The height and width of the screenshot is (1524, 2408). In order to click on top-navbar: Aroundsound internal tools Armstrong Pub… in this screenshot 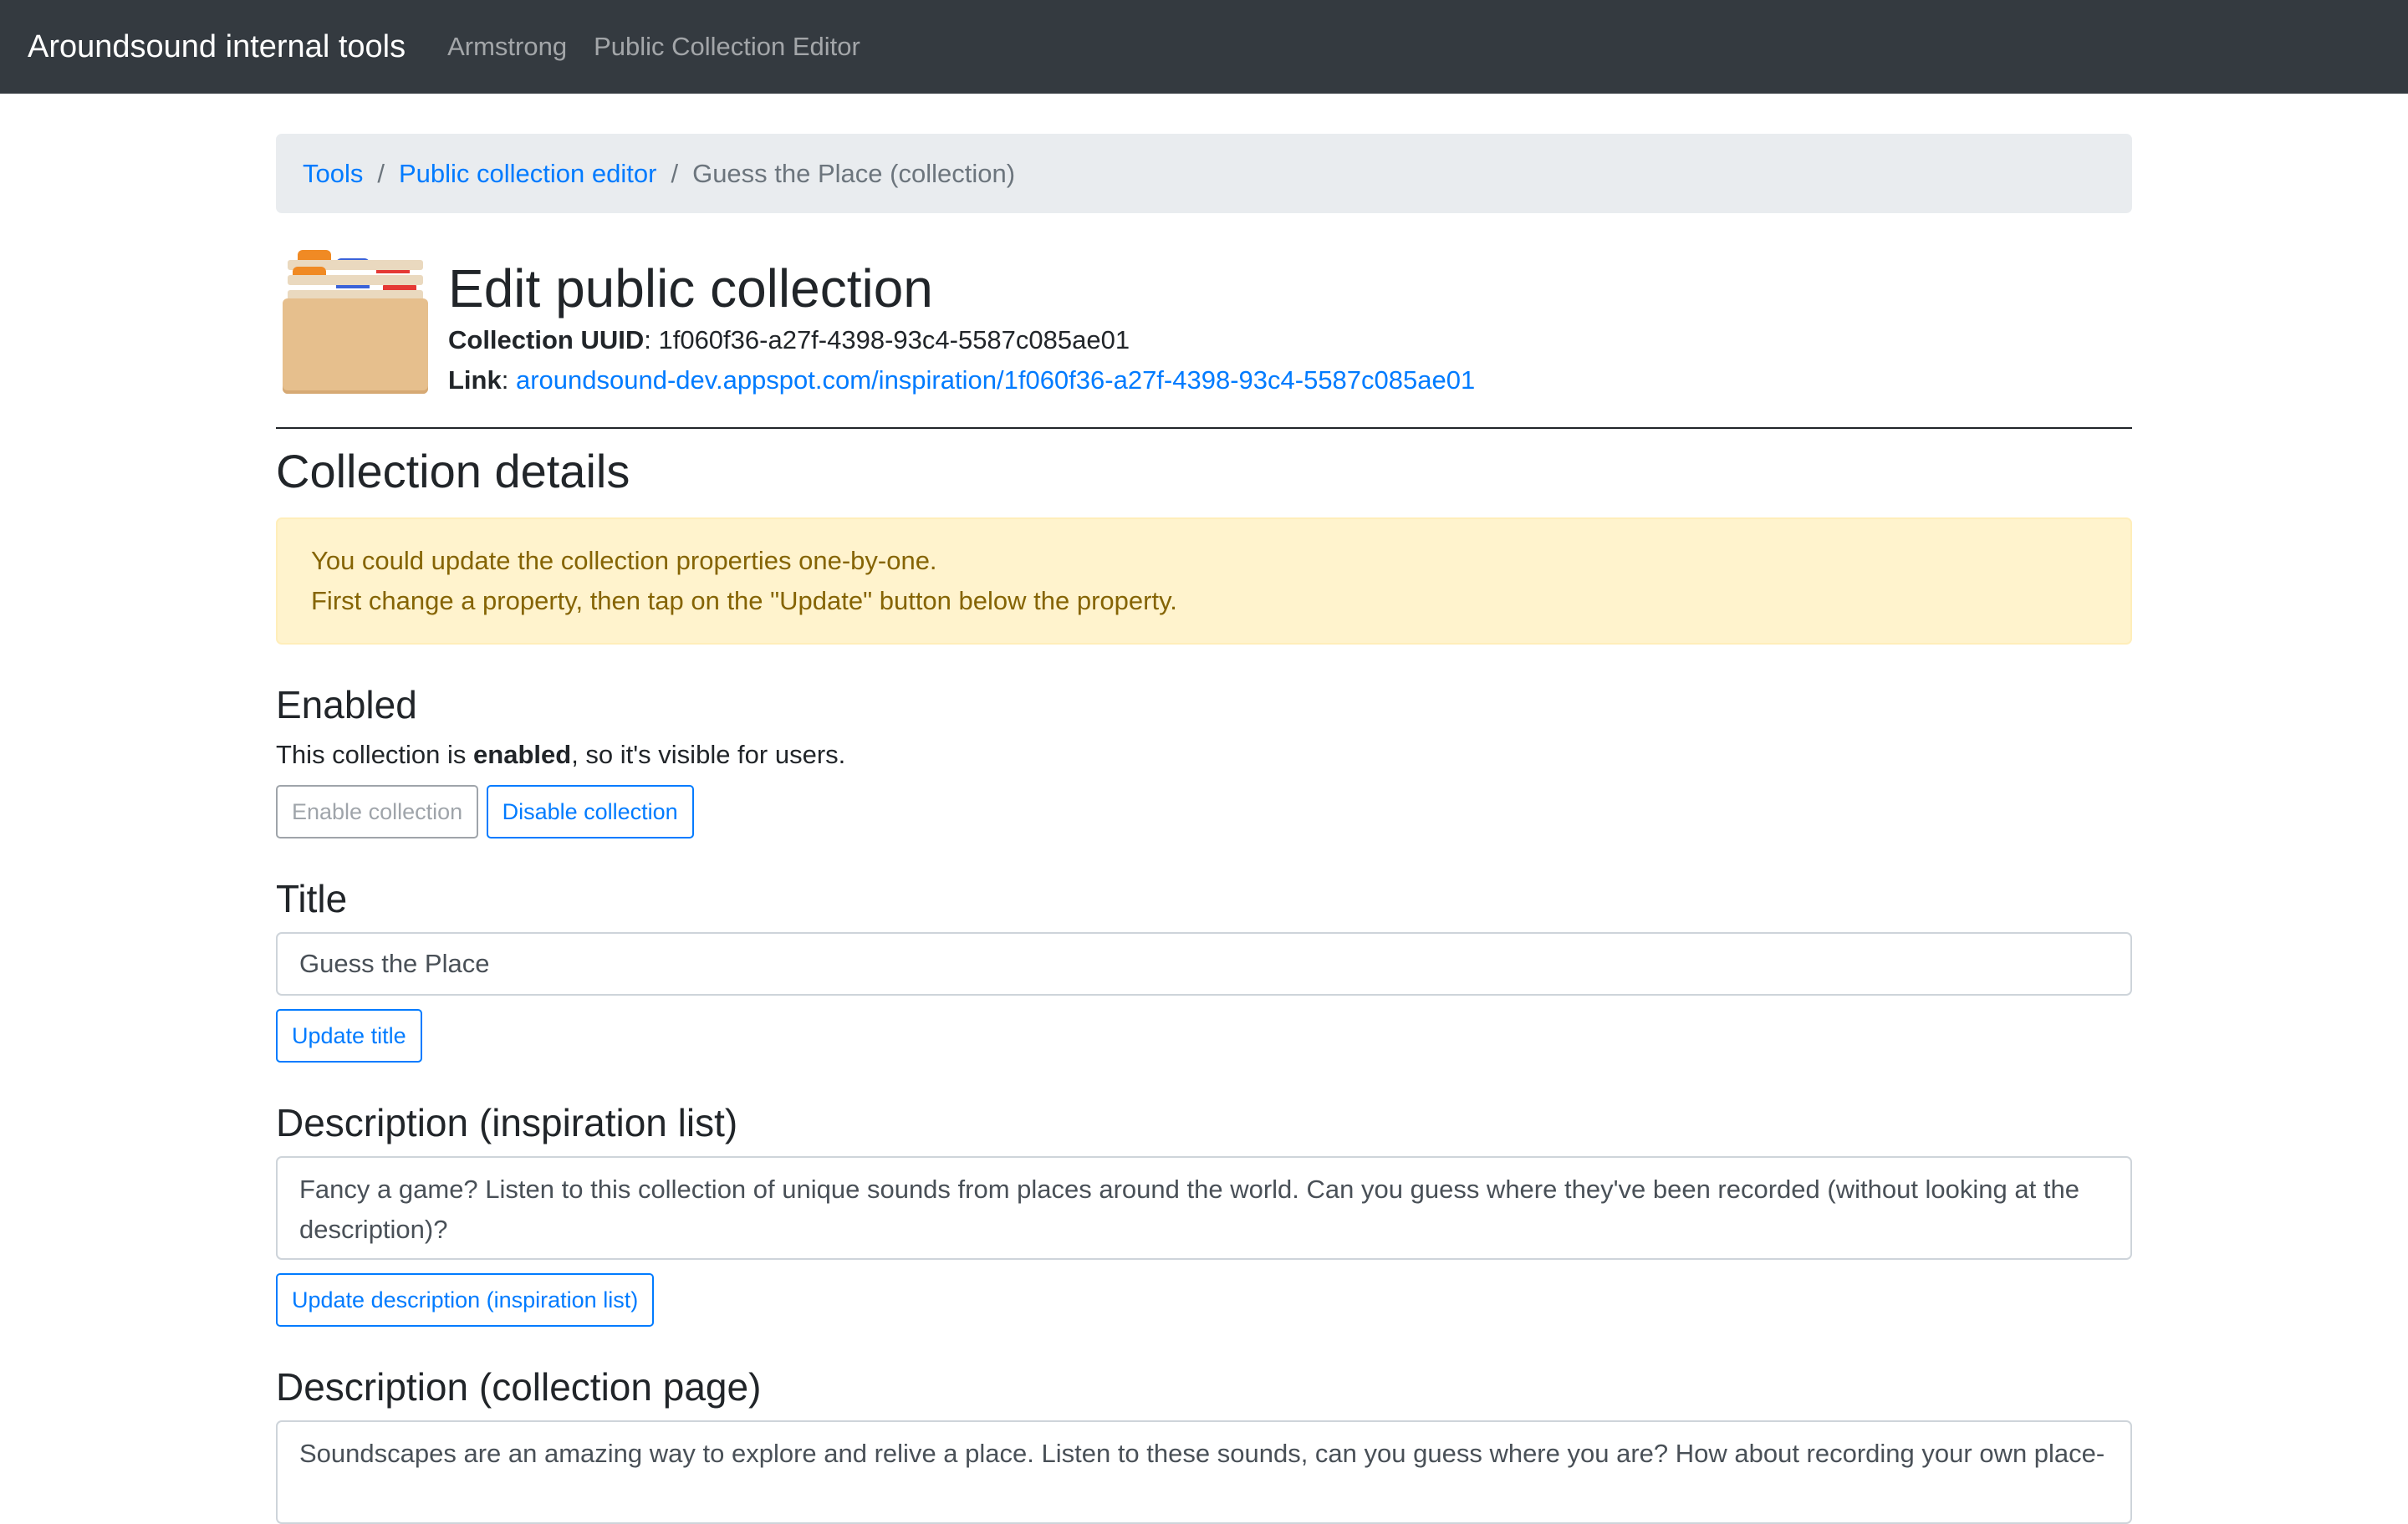, I will do `click(1204, 47)`.